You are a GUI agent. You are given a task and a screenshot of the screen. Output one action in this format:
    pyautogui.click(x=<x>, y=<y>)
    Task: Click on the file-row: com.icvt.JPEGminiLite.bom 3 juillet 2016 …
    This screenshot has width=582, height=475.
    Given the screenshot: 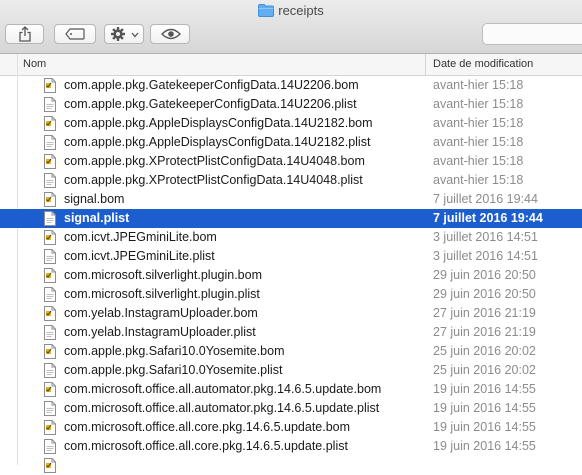 What is the action you would take?
    pyautogui.click(x=291, y=237)
    